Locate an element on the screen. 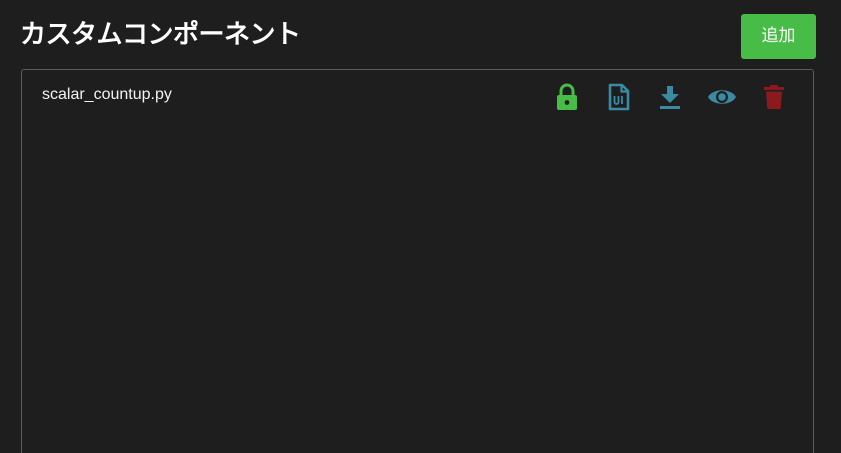  download-icon is located at coordinates (670, 97).